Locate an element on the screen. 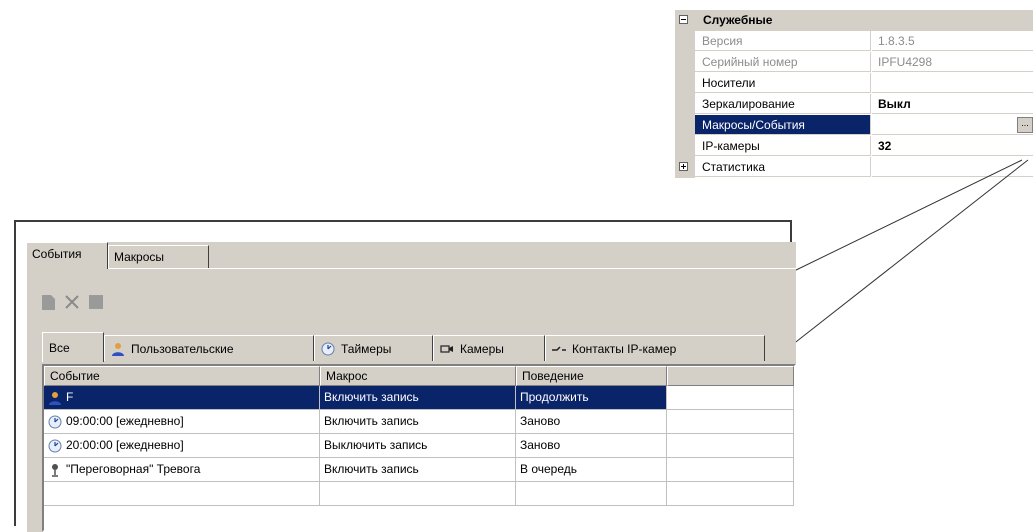 The image size is (1033, 532). stop-button is located at coordinates (96, 302).